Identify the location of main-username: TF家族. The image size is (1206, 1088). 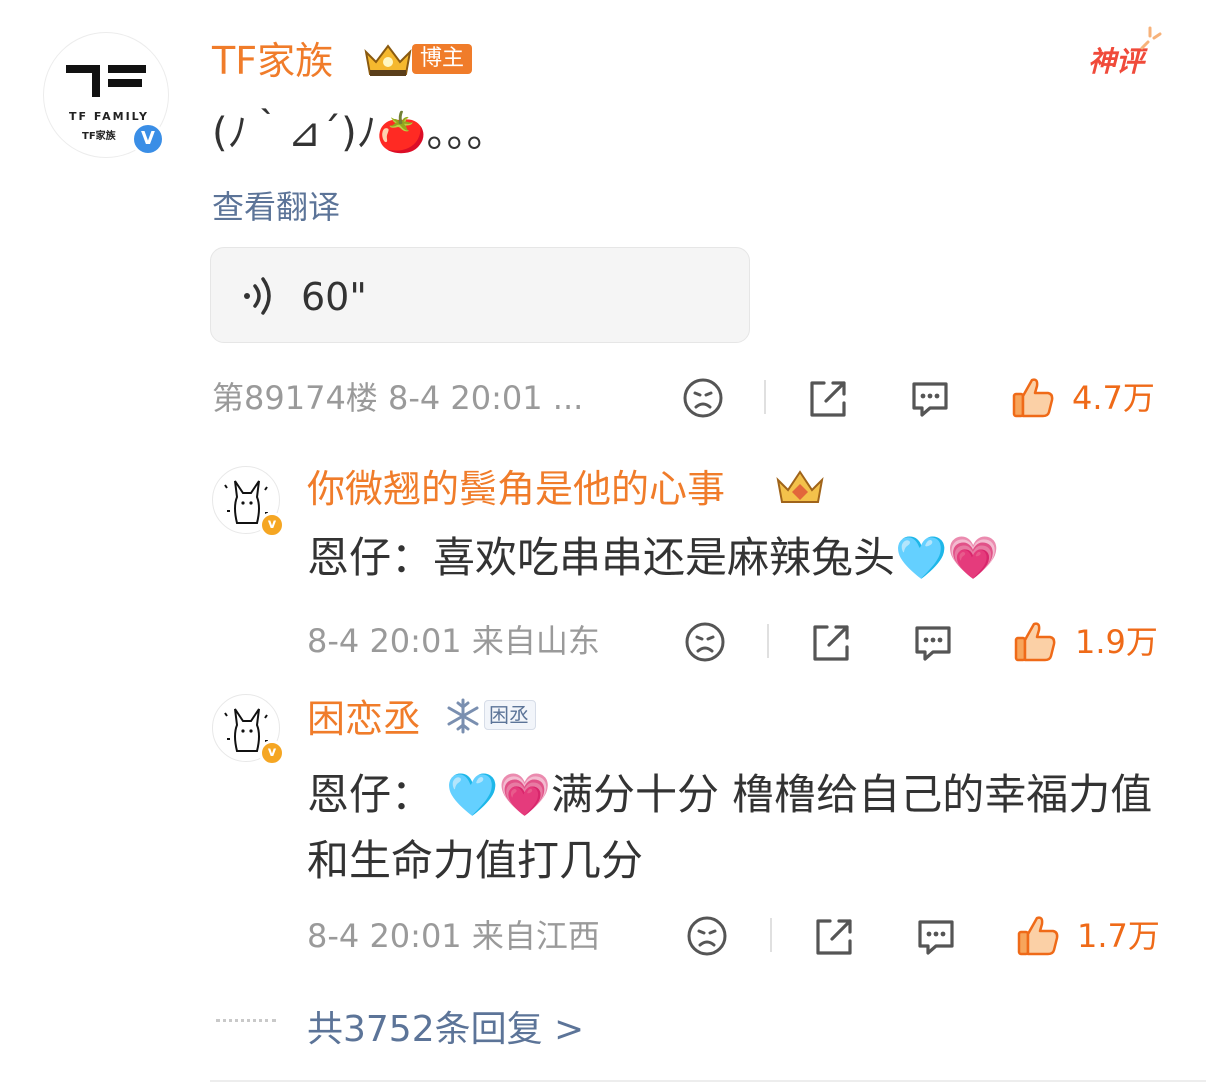
(272, 61).